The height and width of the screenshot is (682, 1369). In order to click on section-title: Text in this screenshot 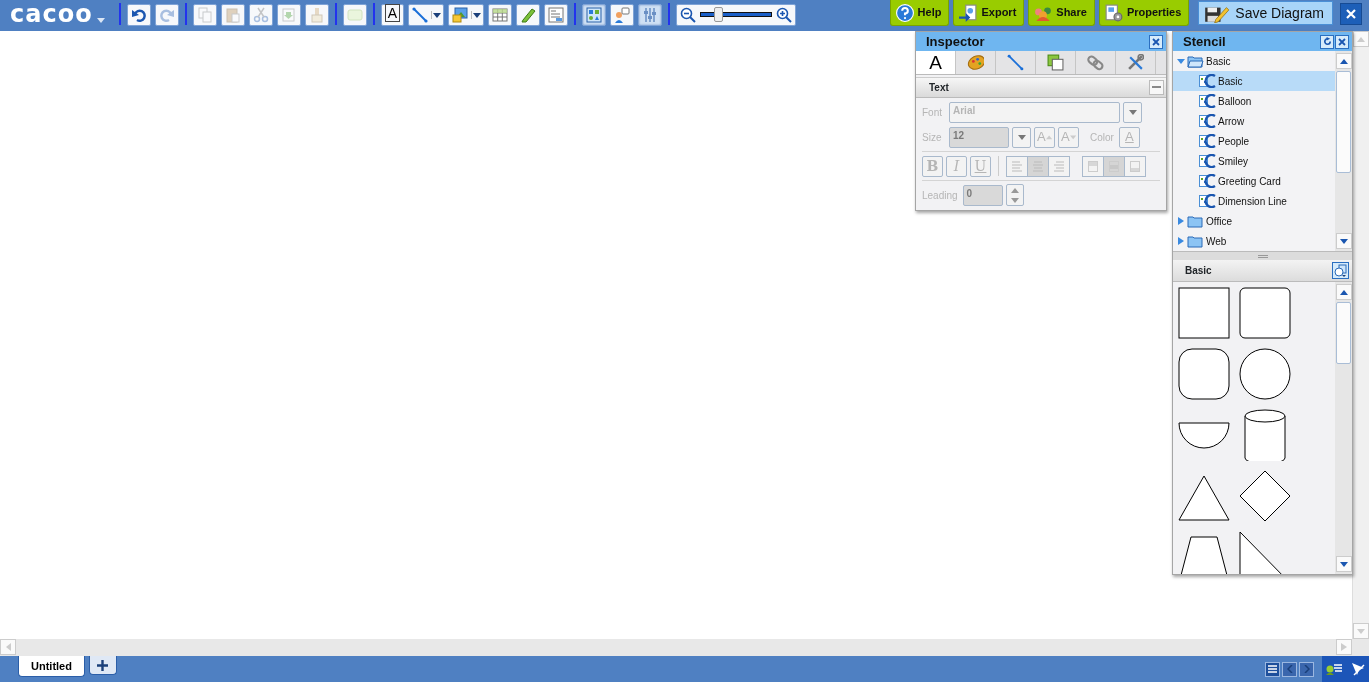, I will do `click(939, 88)`.